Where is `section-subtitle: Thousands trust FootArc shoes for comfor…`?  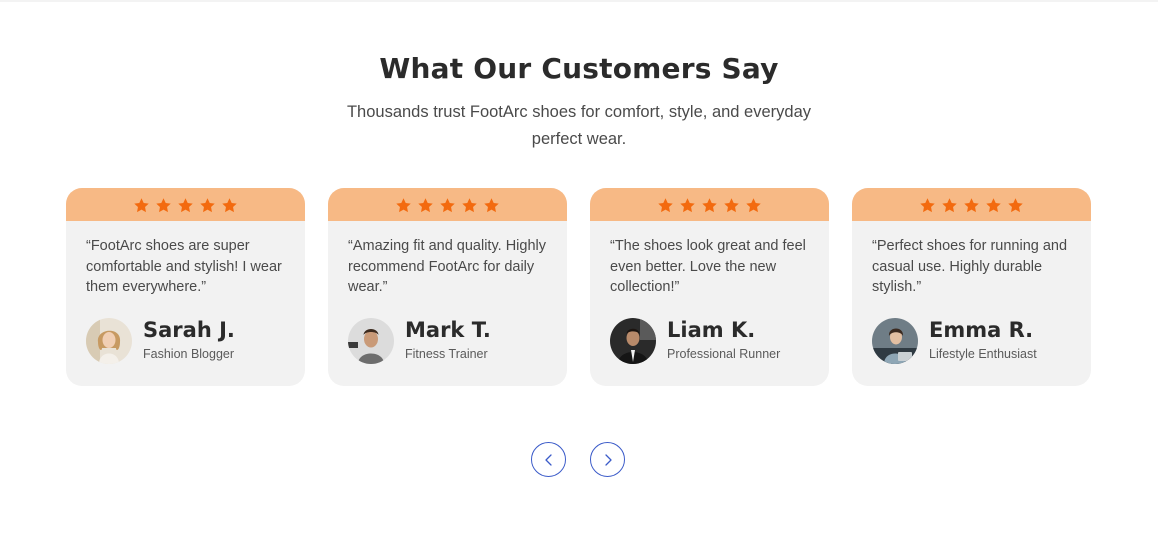
section-subtitle: Thousands trust FootArc shoes for comfor… is located at coordinates (579, 125).